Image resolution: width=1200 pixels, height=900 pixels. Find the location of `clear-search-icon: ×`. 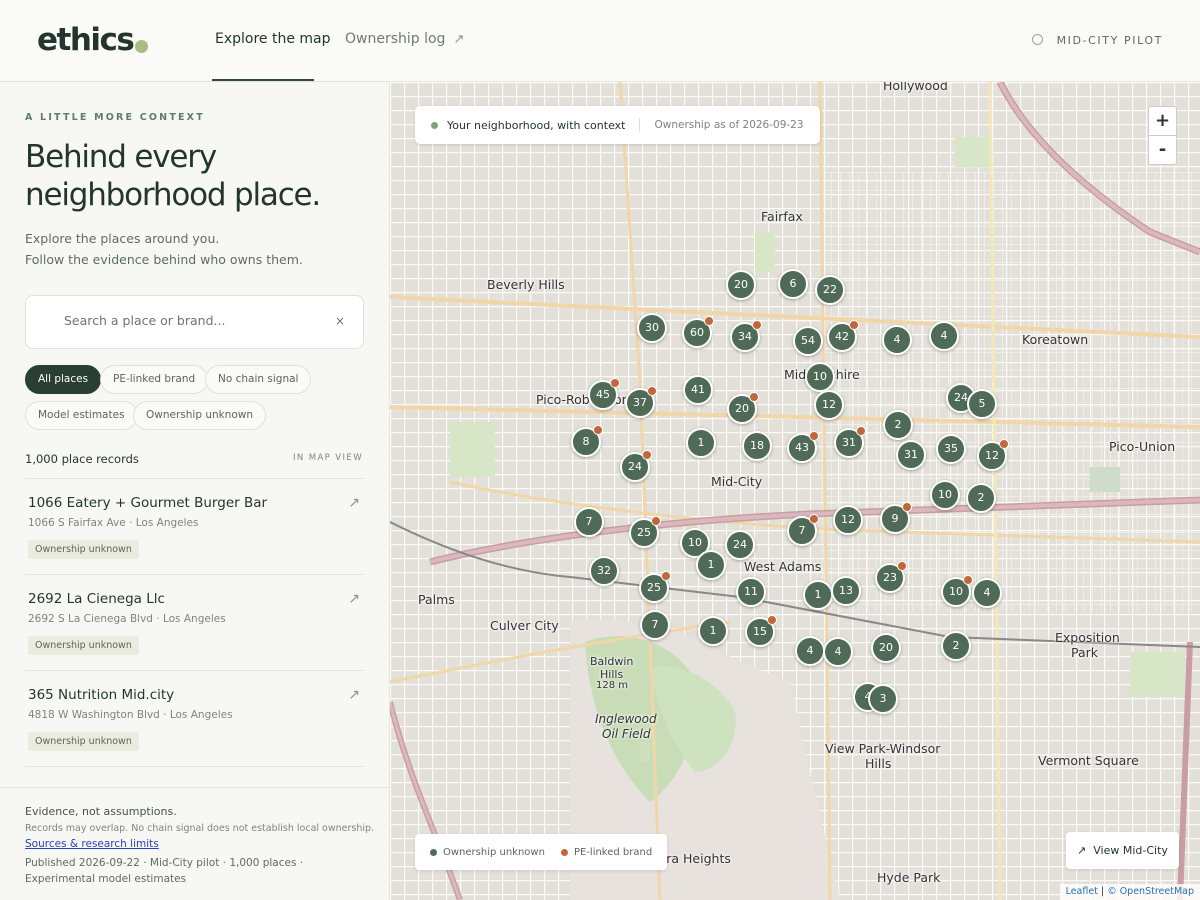

clear-search-icon: × is located at coordinates (340, 321).